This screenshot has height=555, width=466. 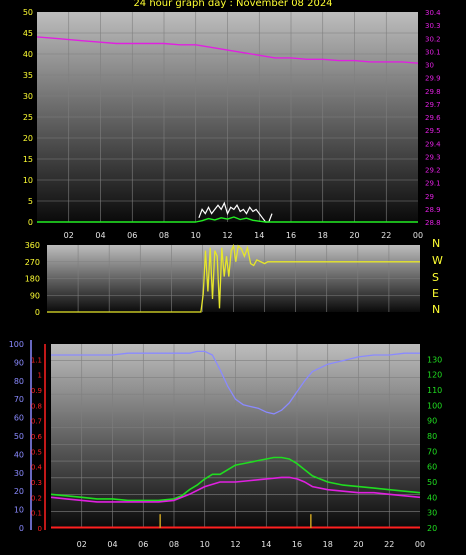 What do you see at coordinates (19, 436) in the screenshot?
I see `humidity-tick-label: 50` at bounding box center [19, 436].